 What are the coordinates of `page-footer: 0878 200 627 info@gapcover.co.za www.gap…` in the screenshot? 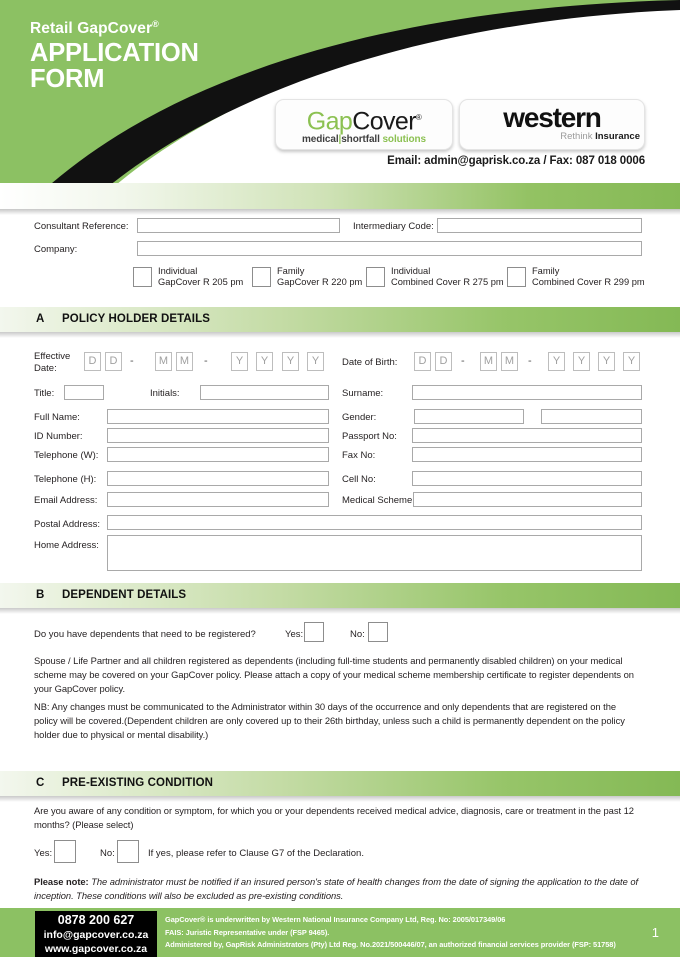 It's located at (340, 932).